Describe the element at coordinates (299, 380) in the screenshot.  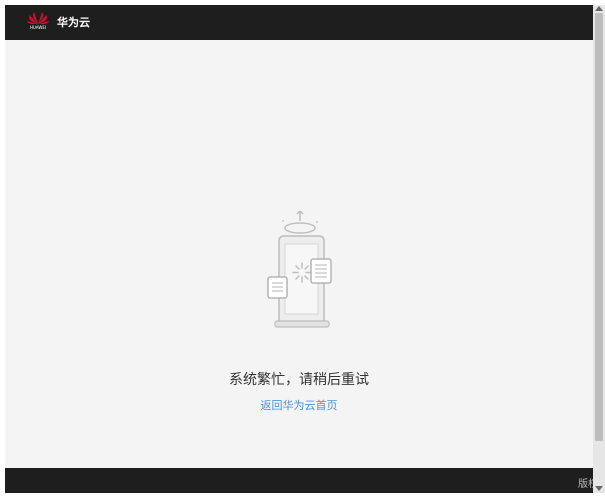
I see `error-message: 系统繁忙，请稍后重试` at that location.